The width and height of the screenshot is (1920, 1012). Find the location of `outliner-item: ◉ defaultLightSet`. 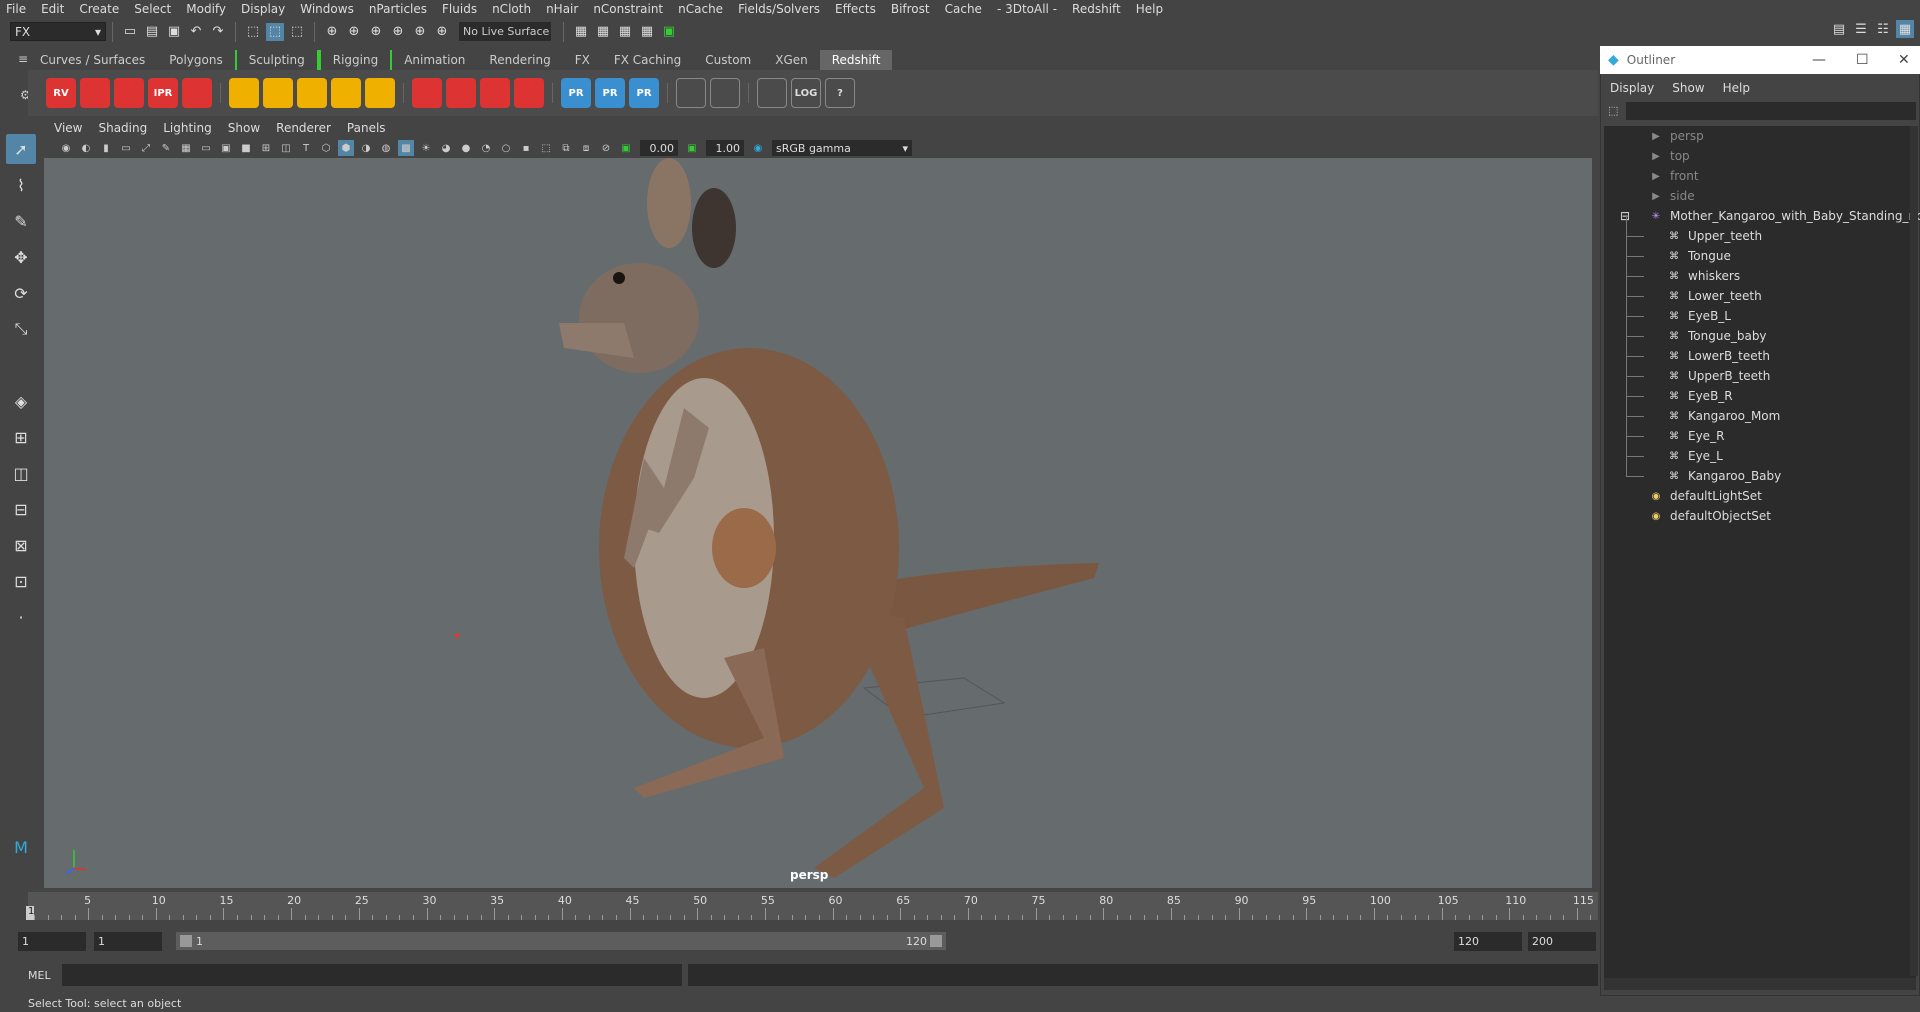

outliner-item: ◉ defaultLightSet is located at coordinates (1705, 496).